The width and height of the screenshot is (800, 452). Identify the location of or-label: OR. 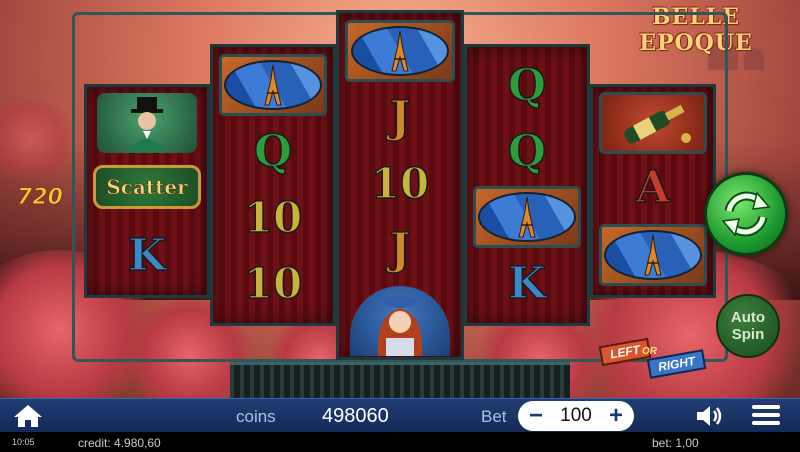
(649, 351).